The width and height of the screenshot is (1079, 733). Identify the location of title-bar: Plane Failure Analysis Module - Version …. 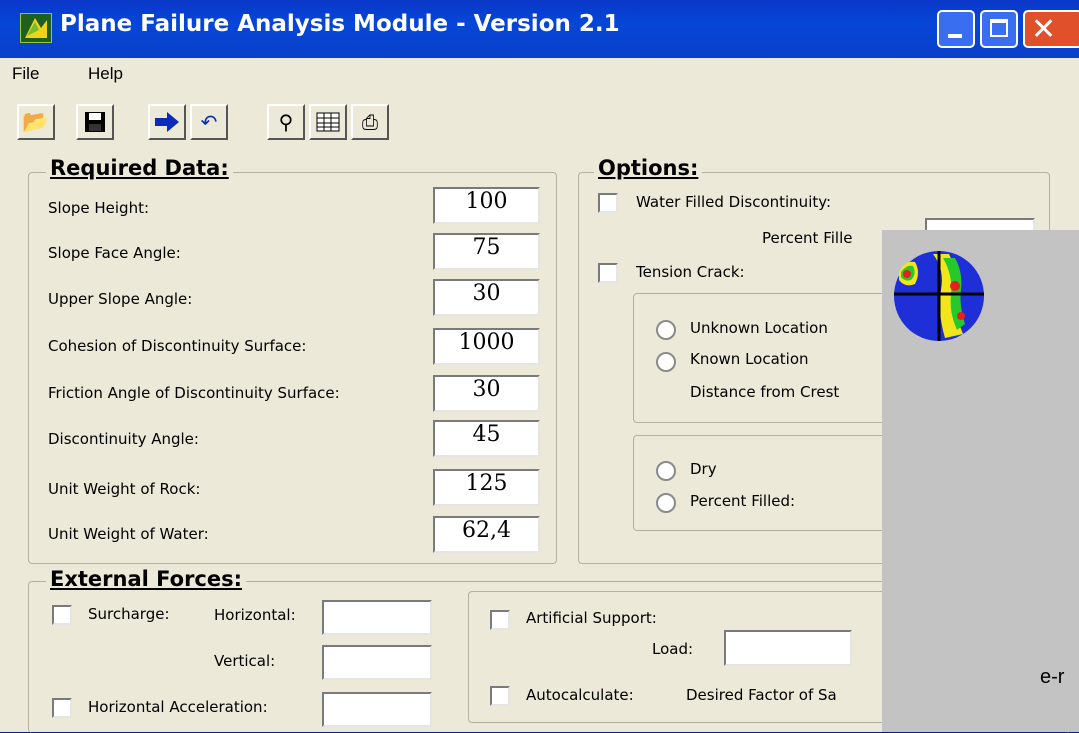
(539, 29).